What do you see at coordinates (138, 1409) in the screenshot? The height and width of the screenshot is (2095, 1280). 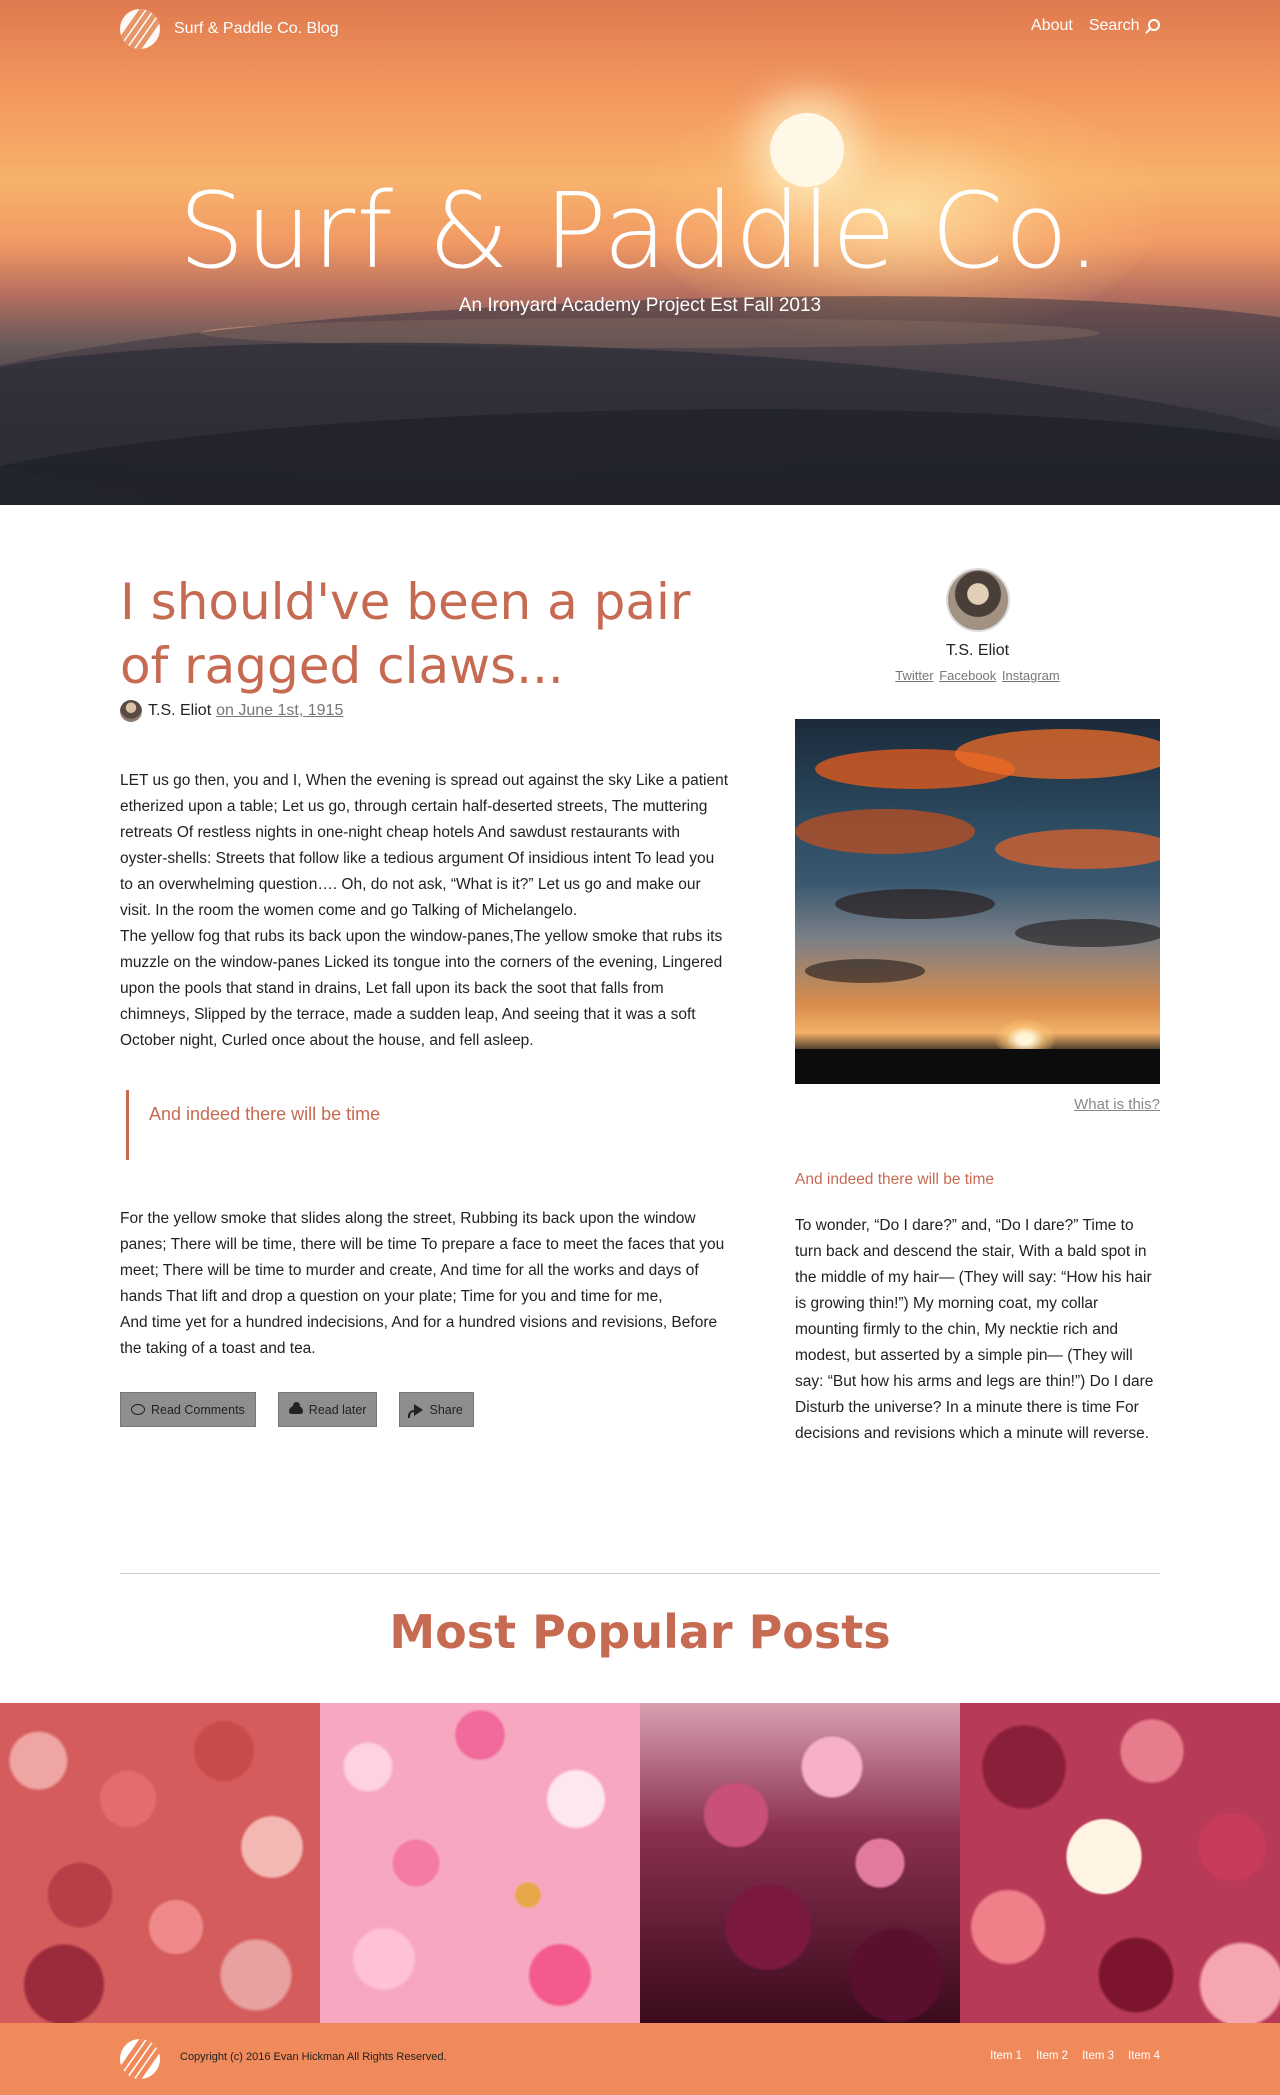 I see `comment-icon` at bounding box center [138, 1409].